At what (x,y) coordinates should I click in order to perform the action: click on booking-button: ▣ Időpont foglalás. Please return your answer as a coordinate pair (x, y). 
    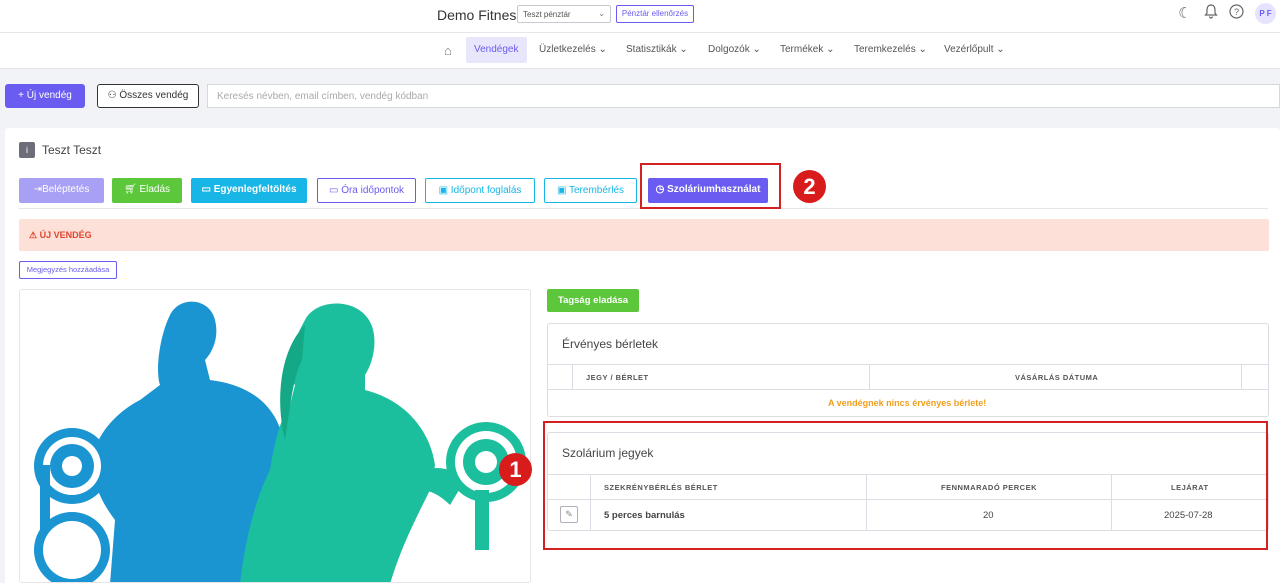
    Looking at the image, I should click on (480, 190).